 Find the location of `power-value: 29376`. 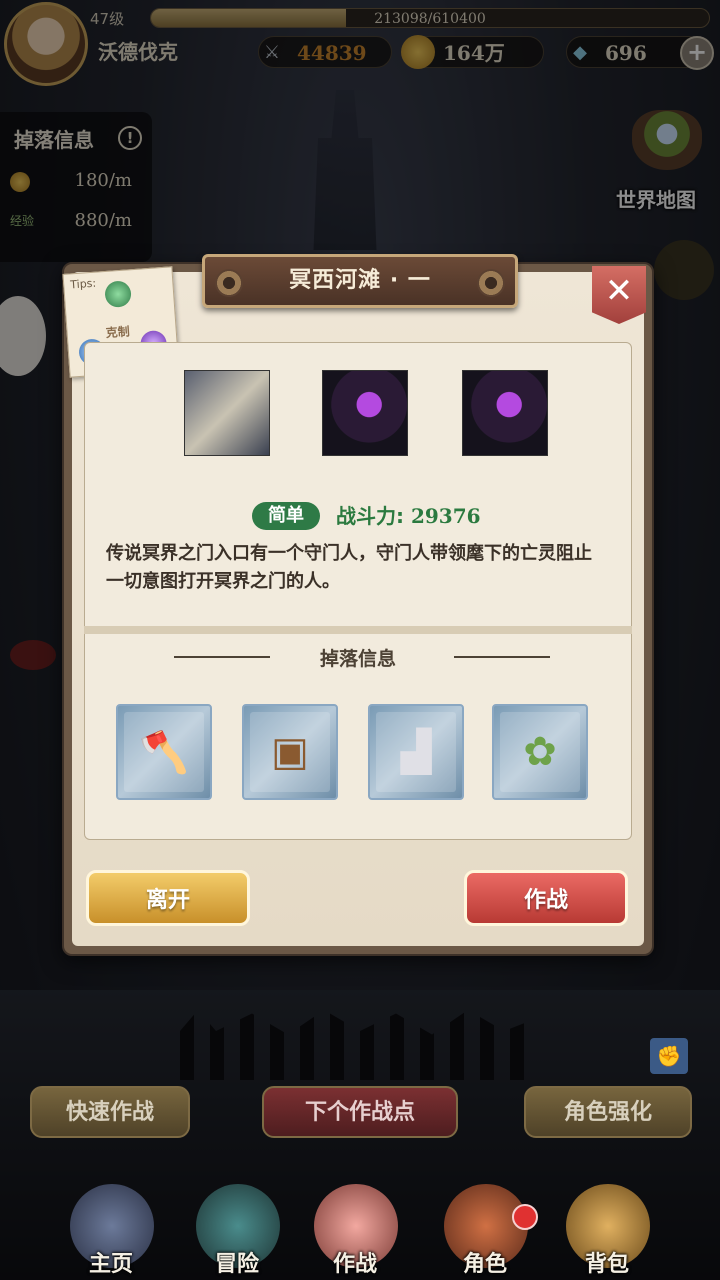

power-value: 29376 is located at coordinates (445, 516).